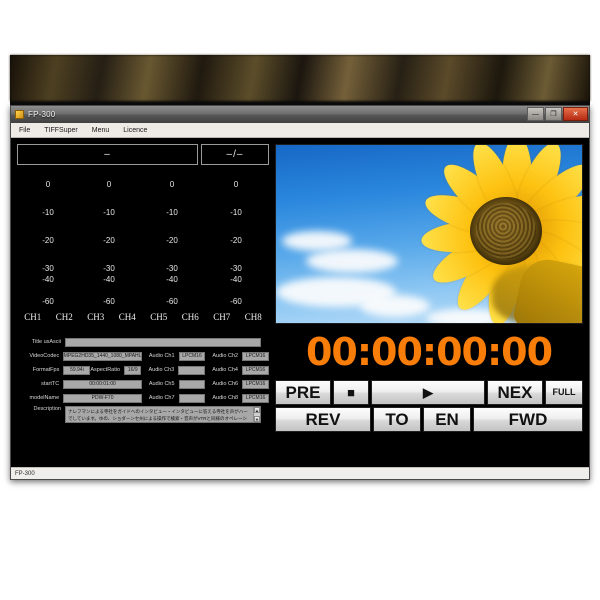  I want to click on menu-item-menu: Menu, so click(101, 130).